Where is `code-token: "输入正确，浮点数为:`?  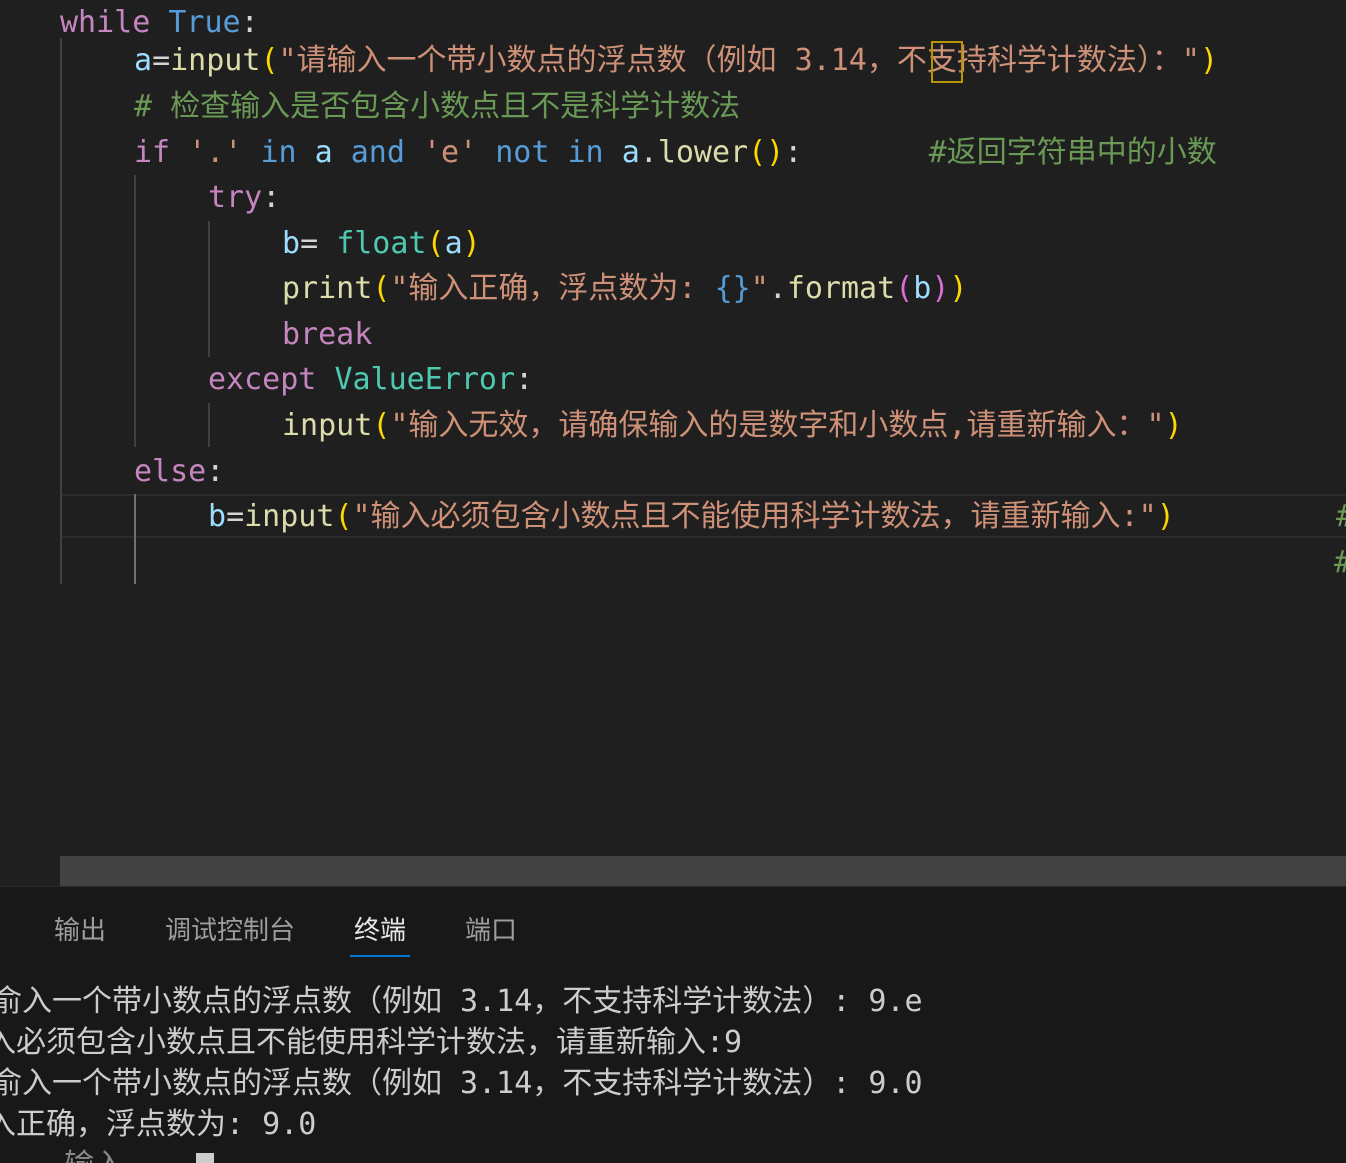
code-token: "输入正确，浮点数为: is located at coordinates (552, 288).